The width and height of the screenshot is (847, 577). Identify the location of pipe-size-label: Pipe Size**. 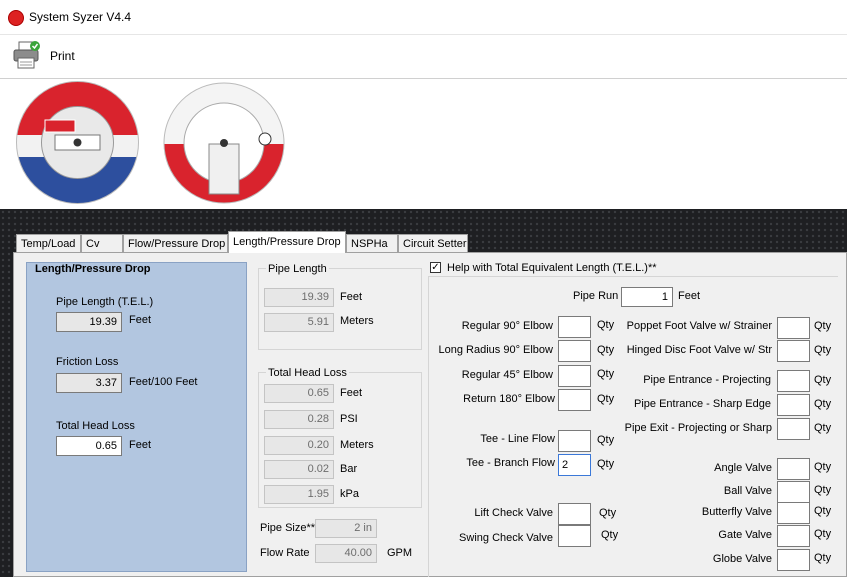
(288, 528).